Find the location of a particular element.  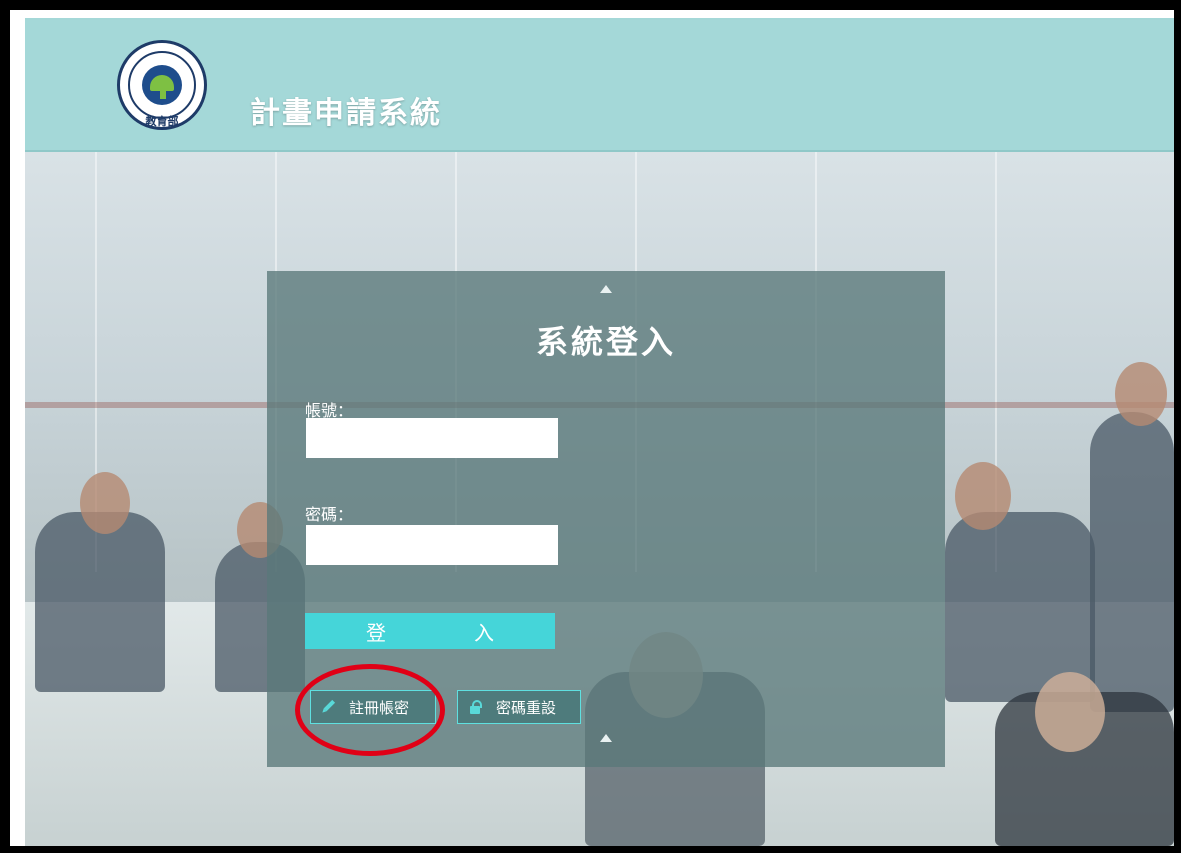

account-input is located at coordinates (432, 438).